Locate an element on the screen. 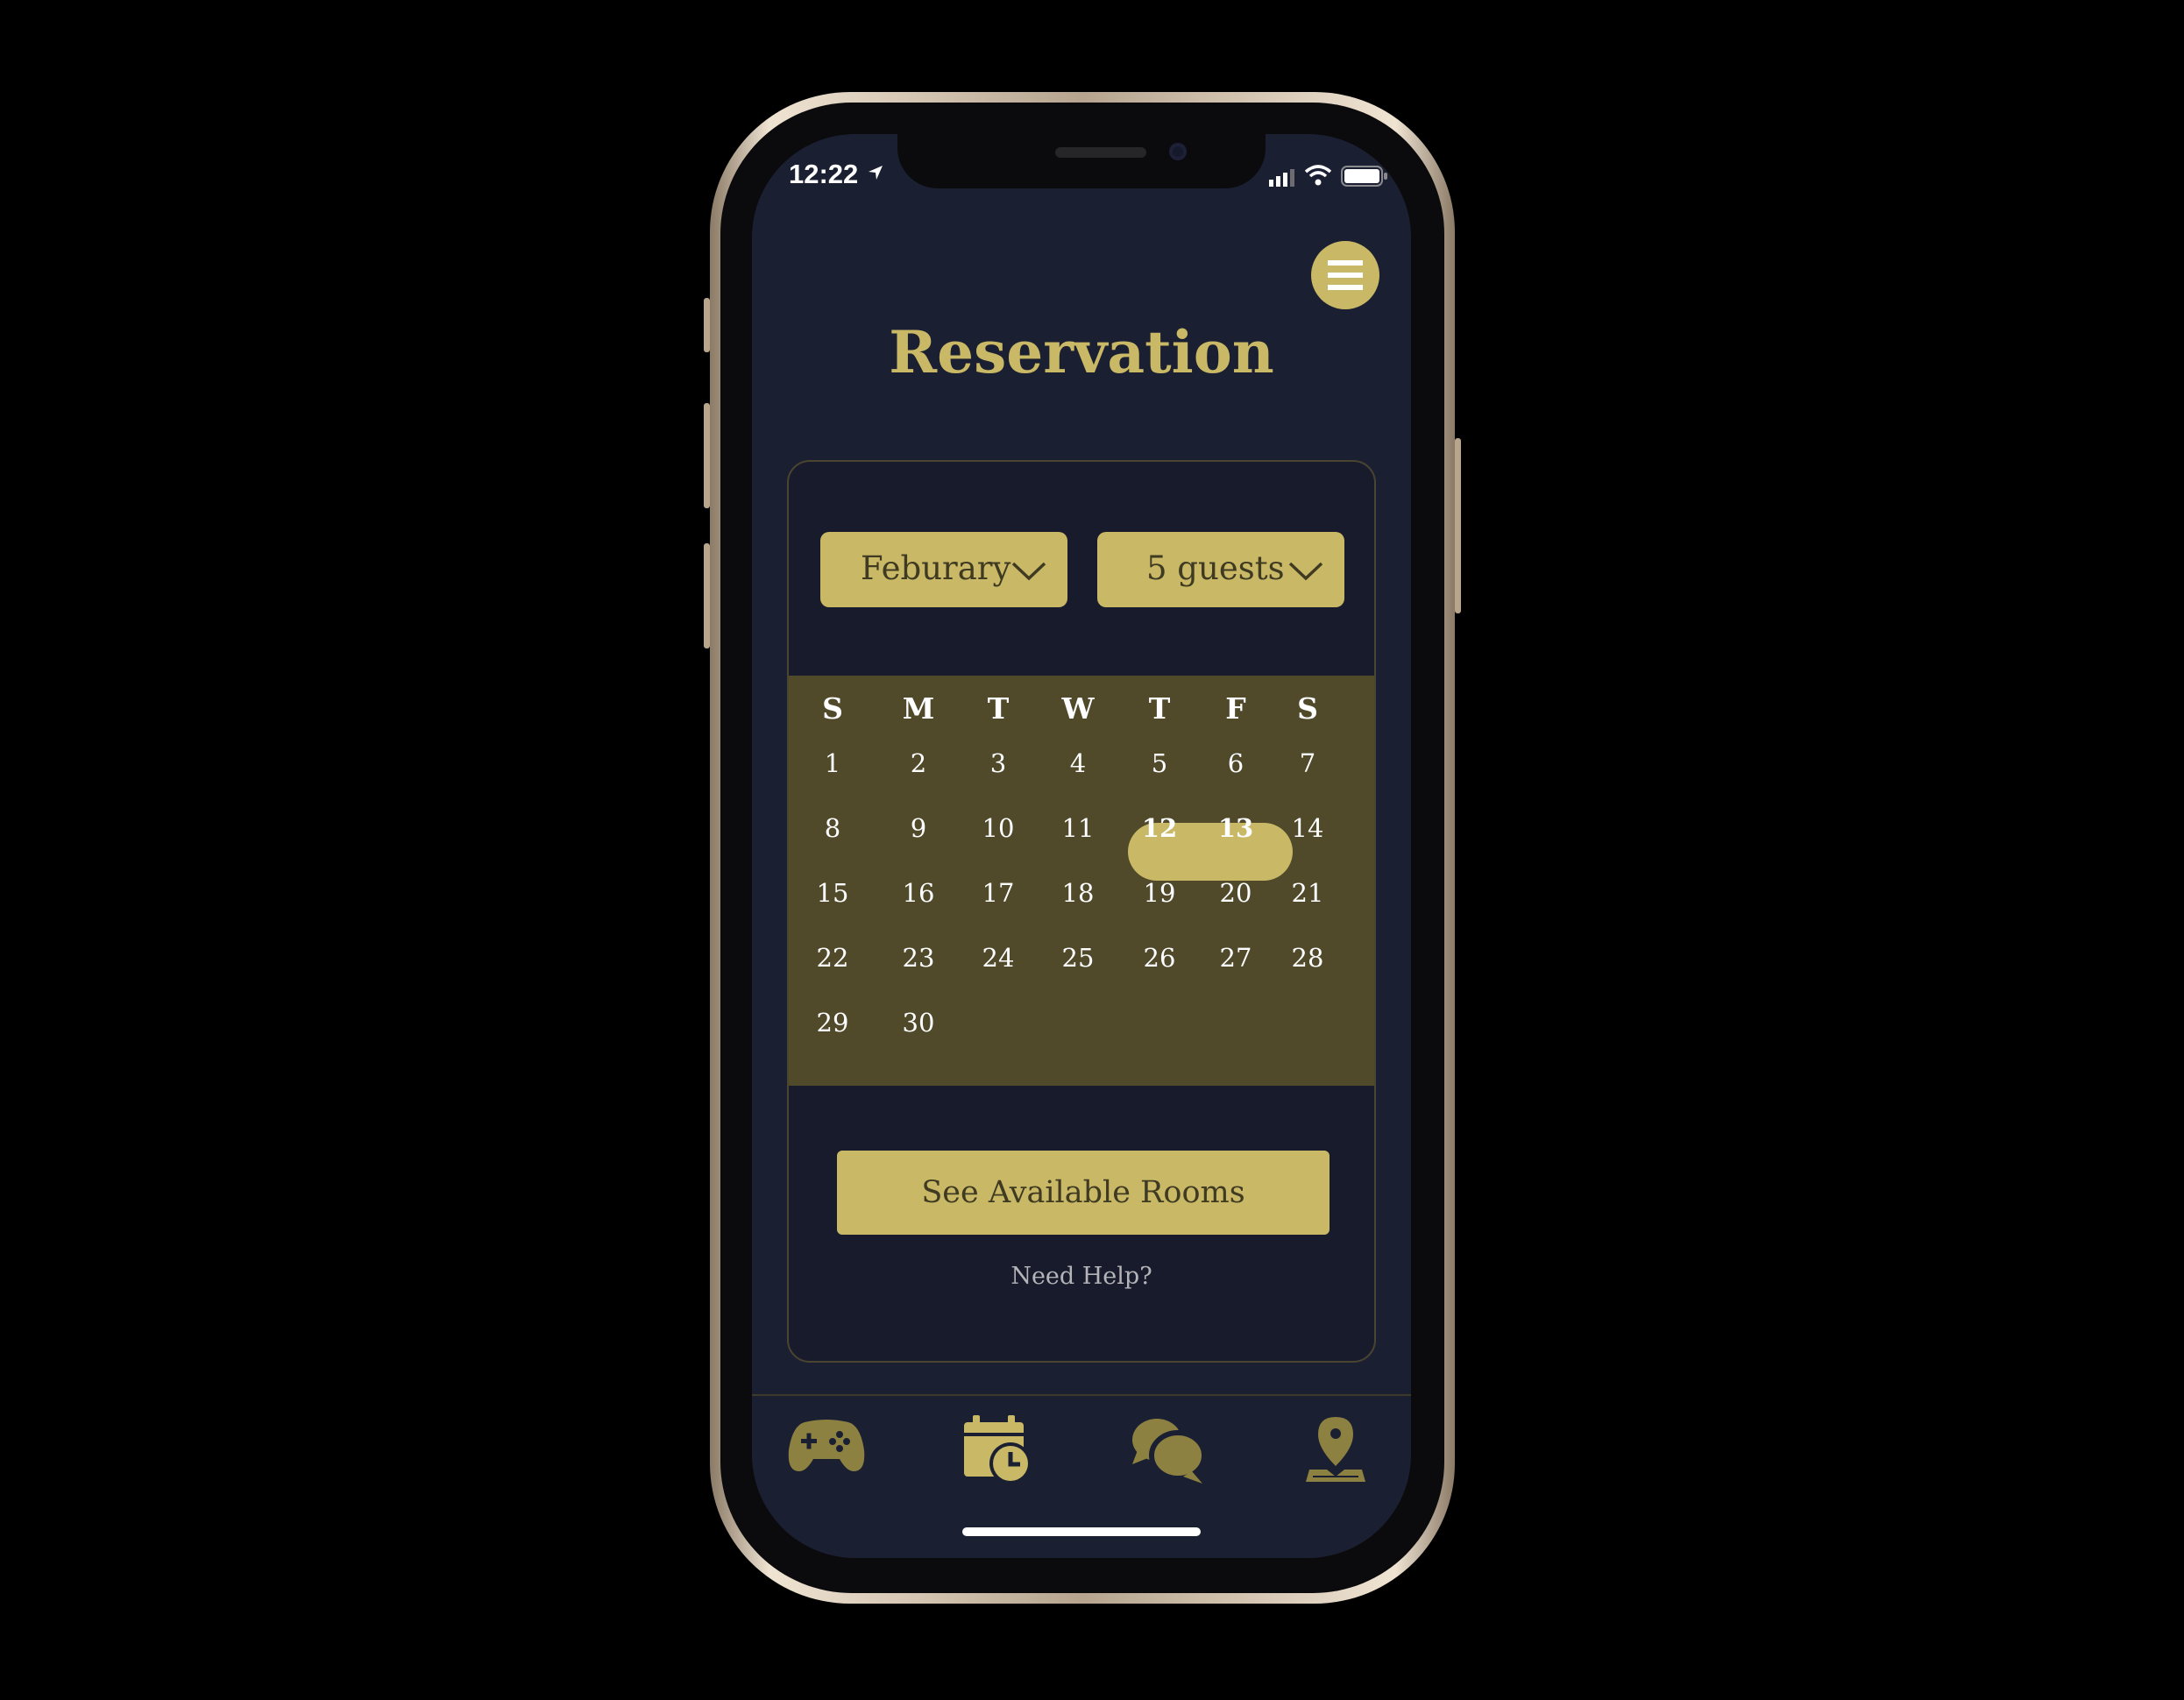  calendar-day: 3 is located at coordinates (998, 763).